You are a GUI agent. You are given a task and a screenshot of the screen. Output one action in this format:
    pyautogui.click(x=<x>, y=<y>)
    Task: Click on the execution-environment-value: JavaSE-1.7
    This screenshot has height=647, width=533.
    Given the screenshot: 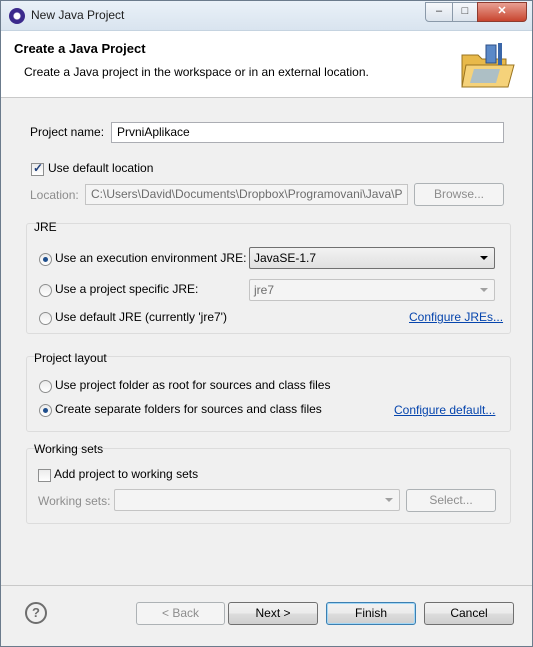 What is the action you would take?
    pyautogui.click(x=285, y=258)
    